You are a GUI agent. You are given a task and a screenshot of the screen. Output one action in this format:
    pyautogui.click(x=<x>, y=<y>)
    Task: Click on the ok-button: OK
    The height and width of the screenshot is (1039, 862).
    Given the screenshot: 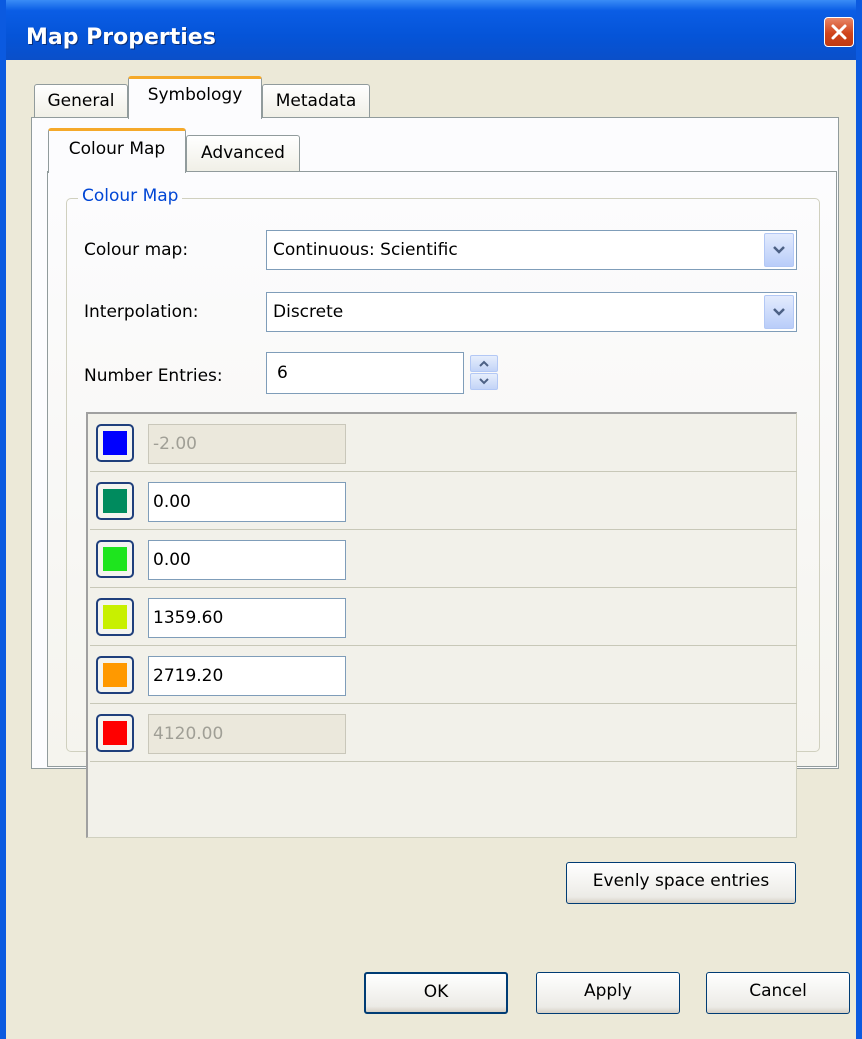 What is the action you would take?
    pyautogui.click(x=436, y=993)
    